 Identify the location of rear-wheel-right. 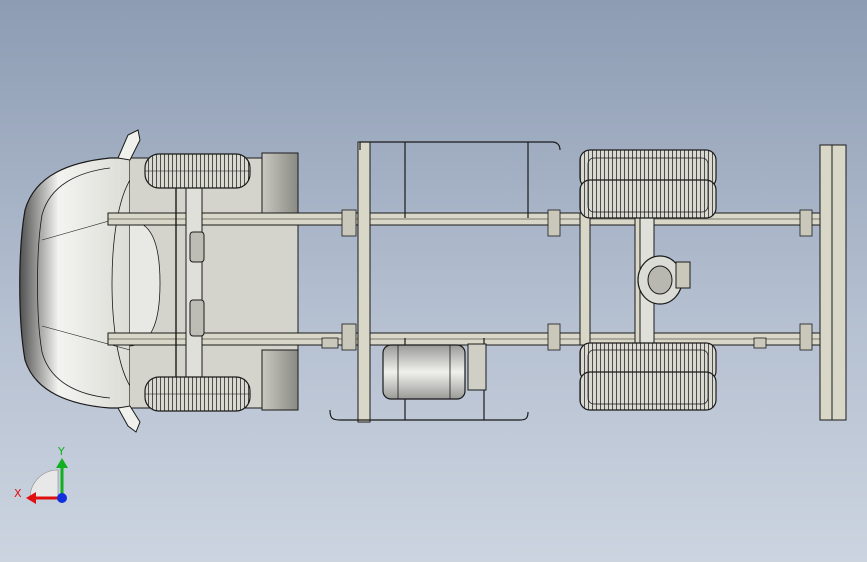
(648, 376).